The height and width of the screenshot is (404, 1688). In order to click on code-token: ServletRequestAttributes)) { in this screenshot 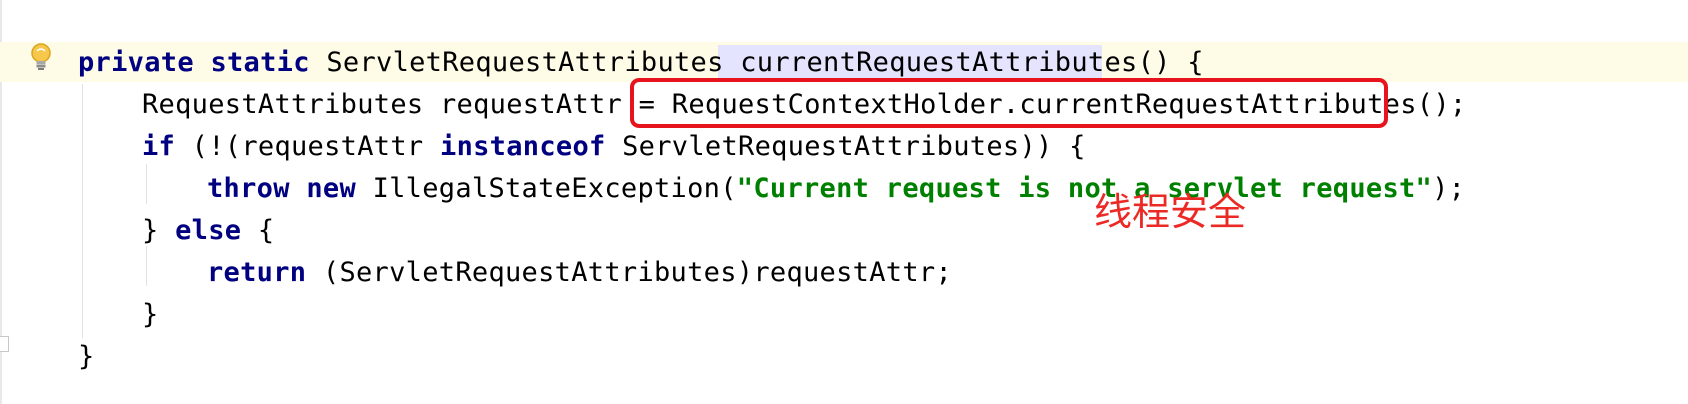, I will do `click(854, 146)`.